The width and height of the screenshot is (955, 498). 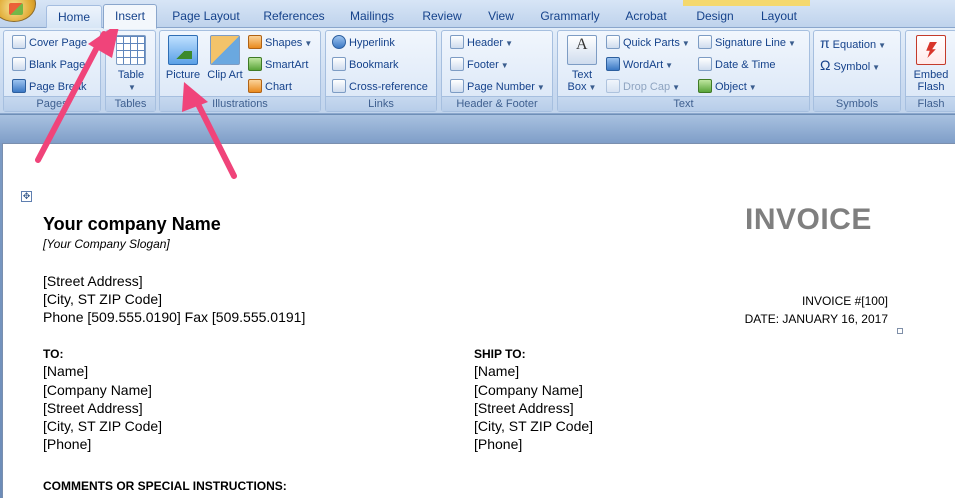 I want to click on office-logo-icon, so click(x=16, y=9).